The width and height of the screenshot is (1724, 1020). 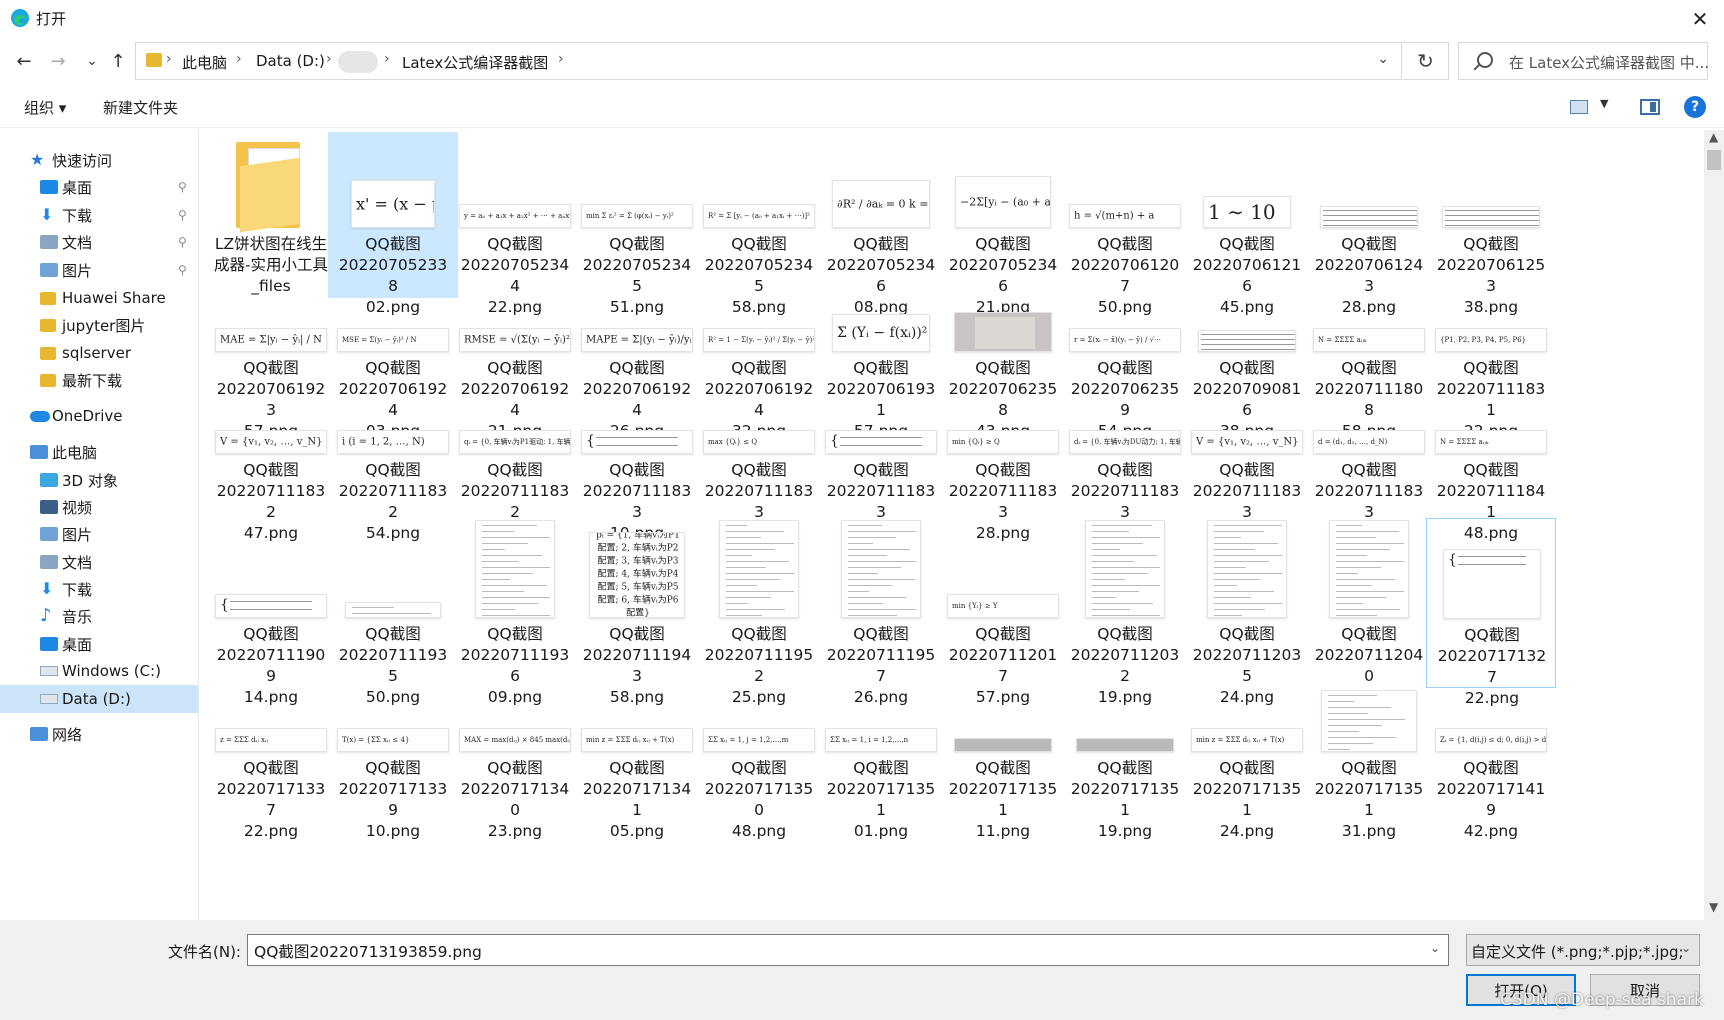 I want to click on file-item: max {Qᵢ} ≤ QQQ截图20220711183315.png, so click(x=759, y=485).